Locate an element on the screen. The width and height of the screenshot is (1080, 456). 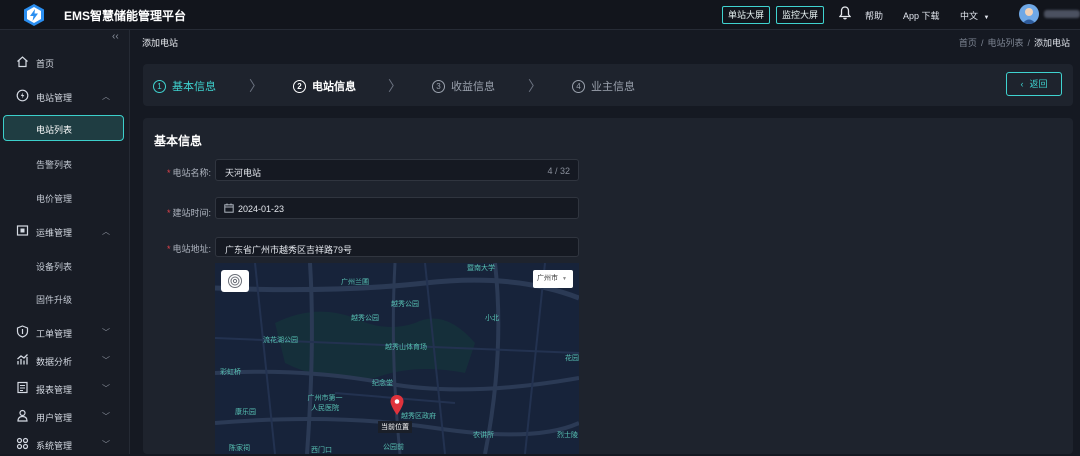
steps-bar: 1 基本信息 〉 2 电站信息 〉 3 收益信息 〉 4 业主信息 is located at coordinates (608, 85).